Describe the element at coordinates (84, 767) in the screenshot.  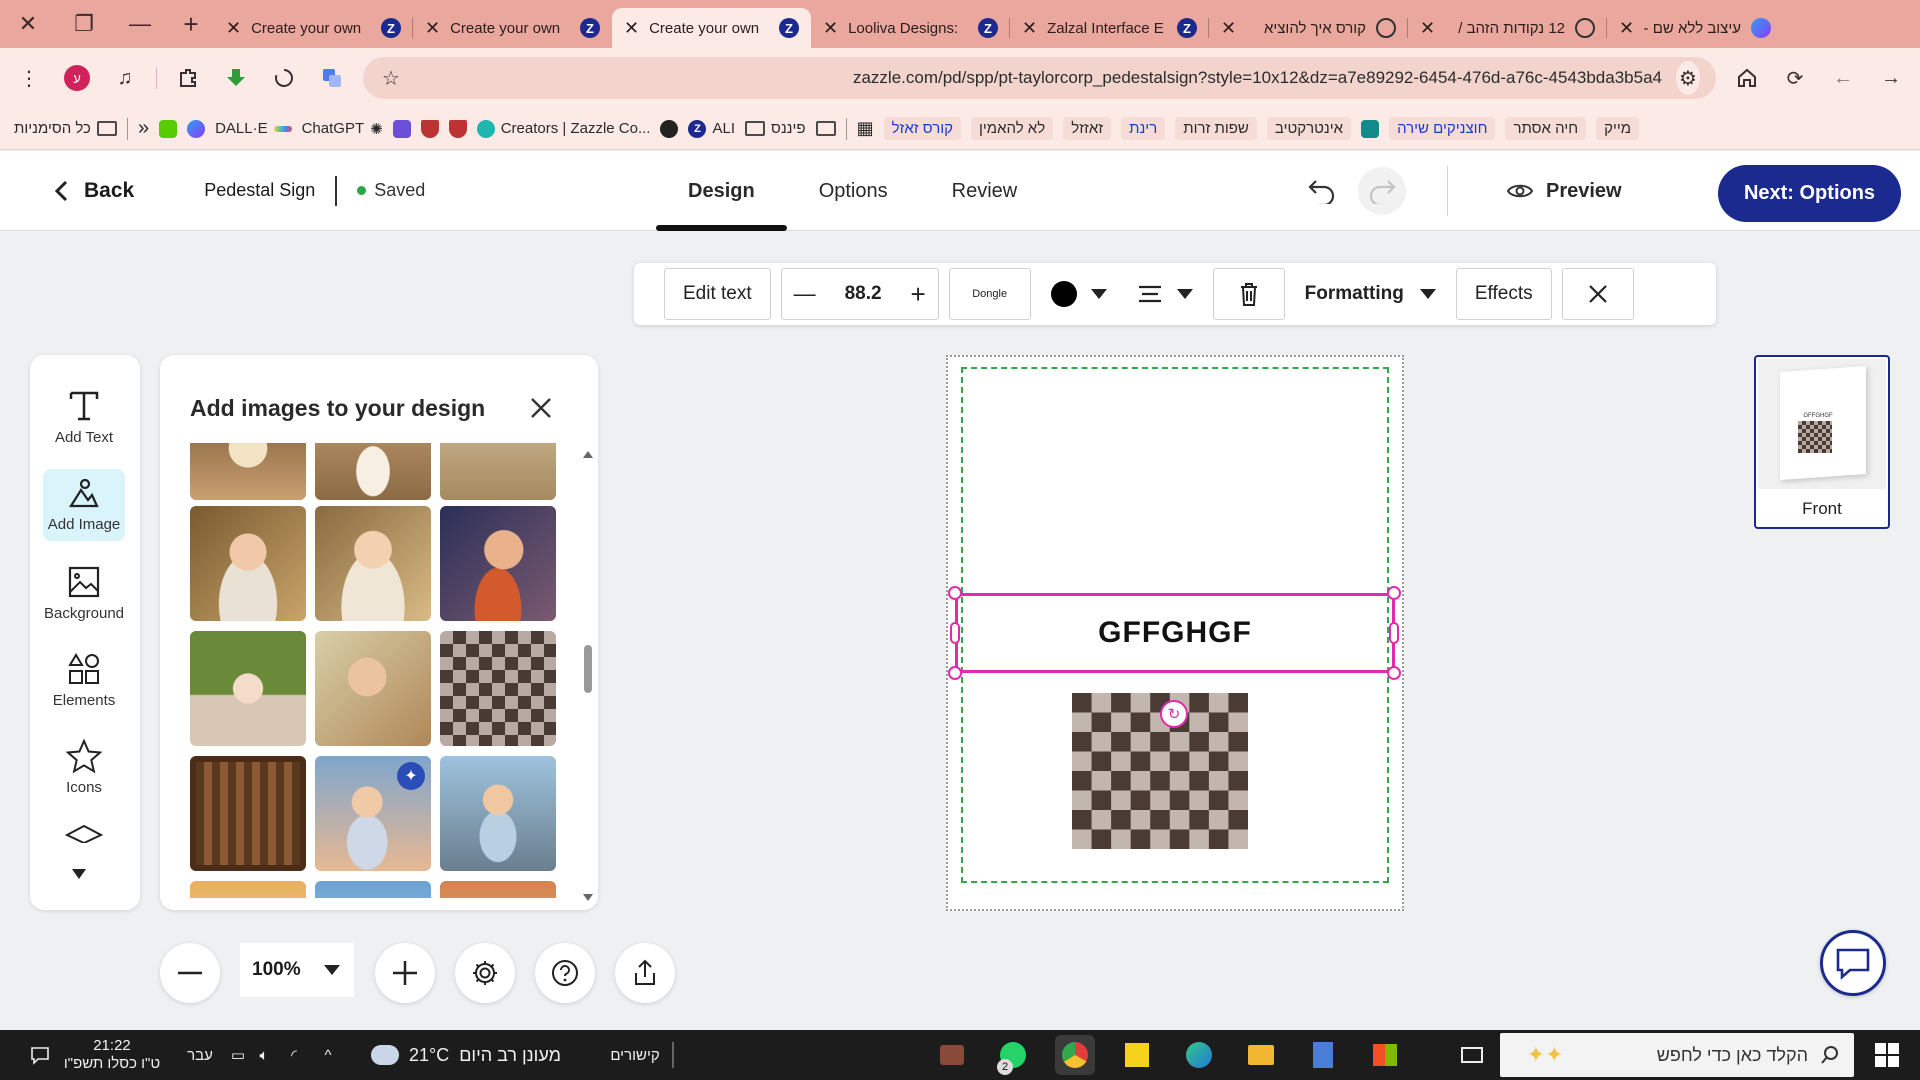
I see `icons-tool: Icons` at that location.